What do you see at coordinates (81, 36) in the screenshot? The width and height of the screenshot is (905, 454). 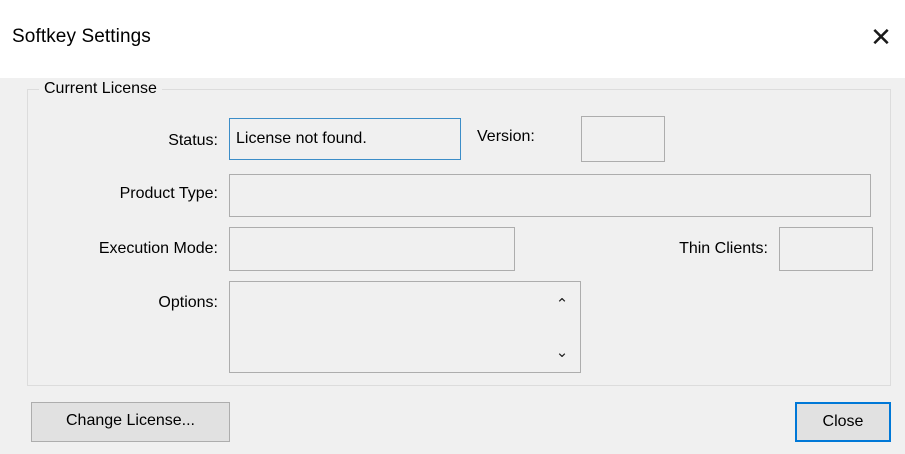 I see `window-title: Softkey Settings` at bounding box center [81, 36].